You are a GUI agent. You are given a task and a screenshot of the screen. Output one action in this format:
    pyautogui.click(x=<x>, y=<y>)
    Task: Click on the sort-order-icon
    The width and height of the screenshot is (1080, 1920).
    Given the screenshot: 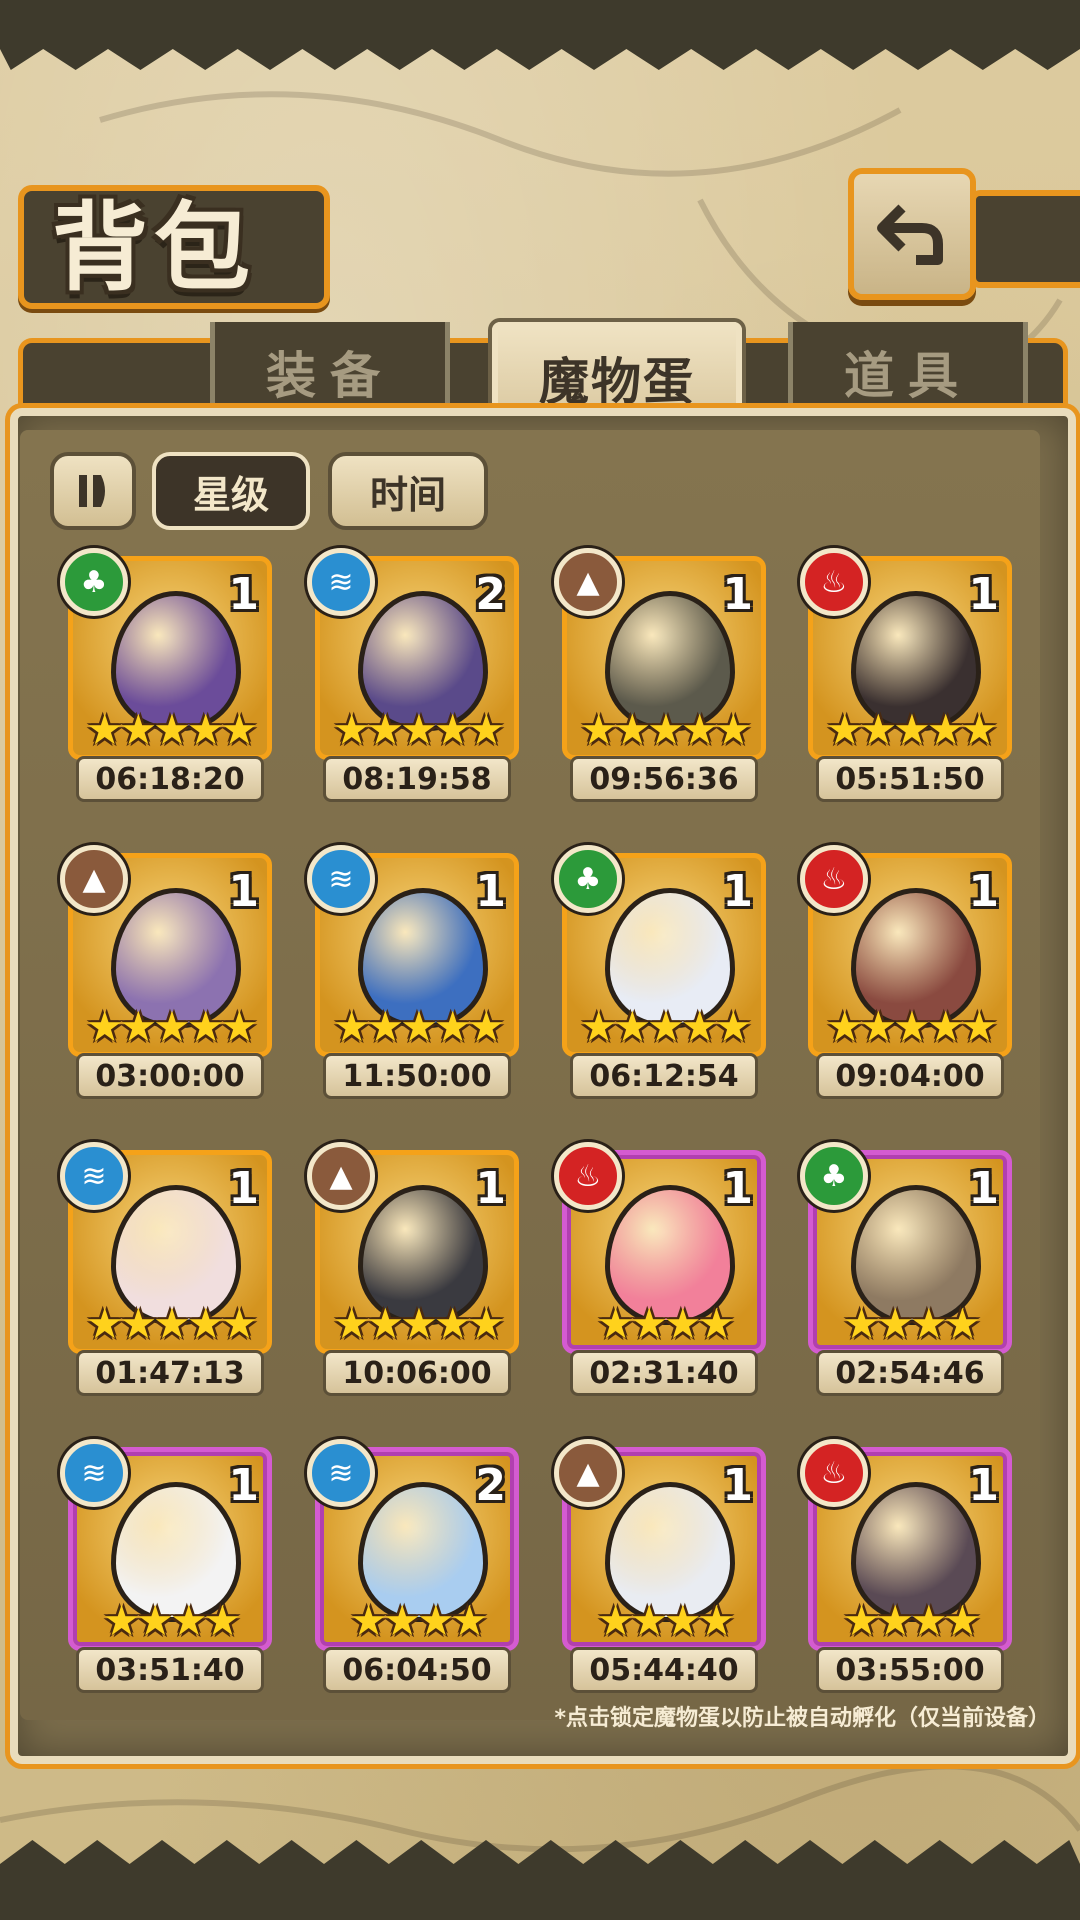 What is the action you would take?
    pyautogui.click(x=92, y=491)
    